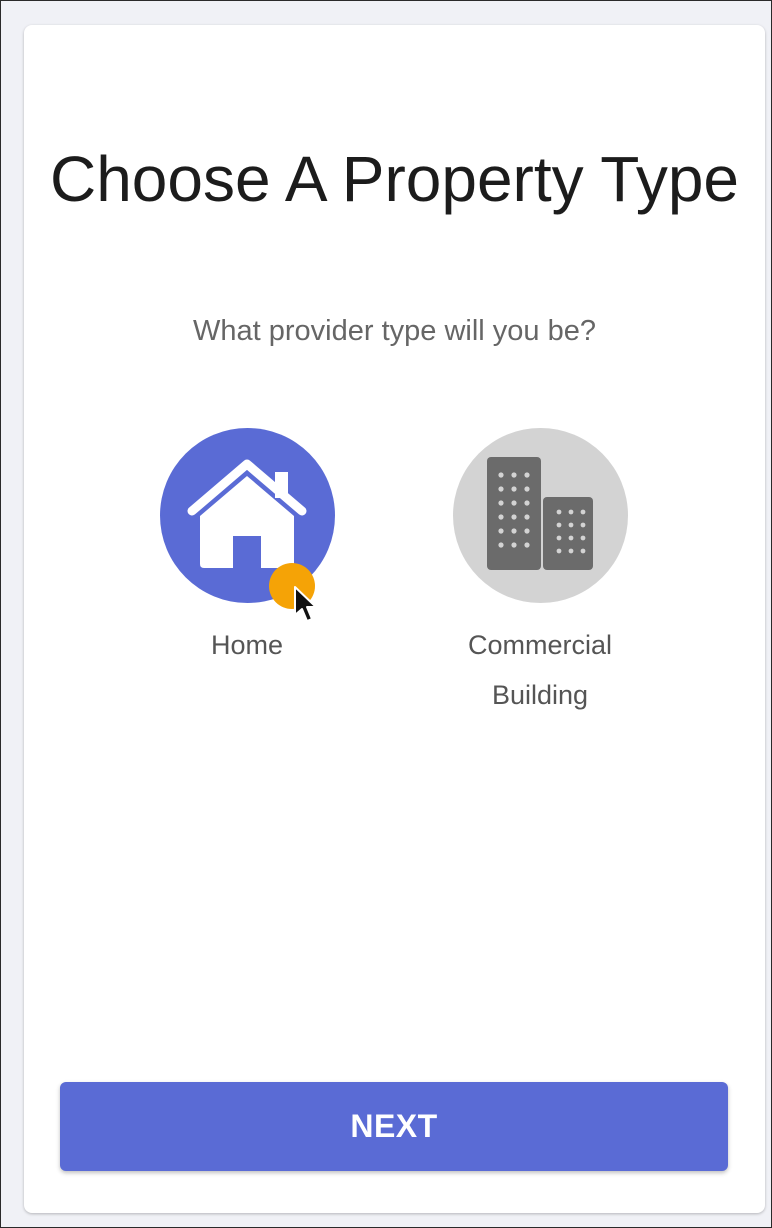 The image size is (772, 1228). I want to click on building-icon, so click(539, 513).